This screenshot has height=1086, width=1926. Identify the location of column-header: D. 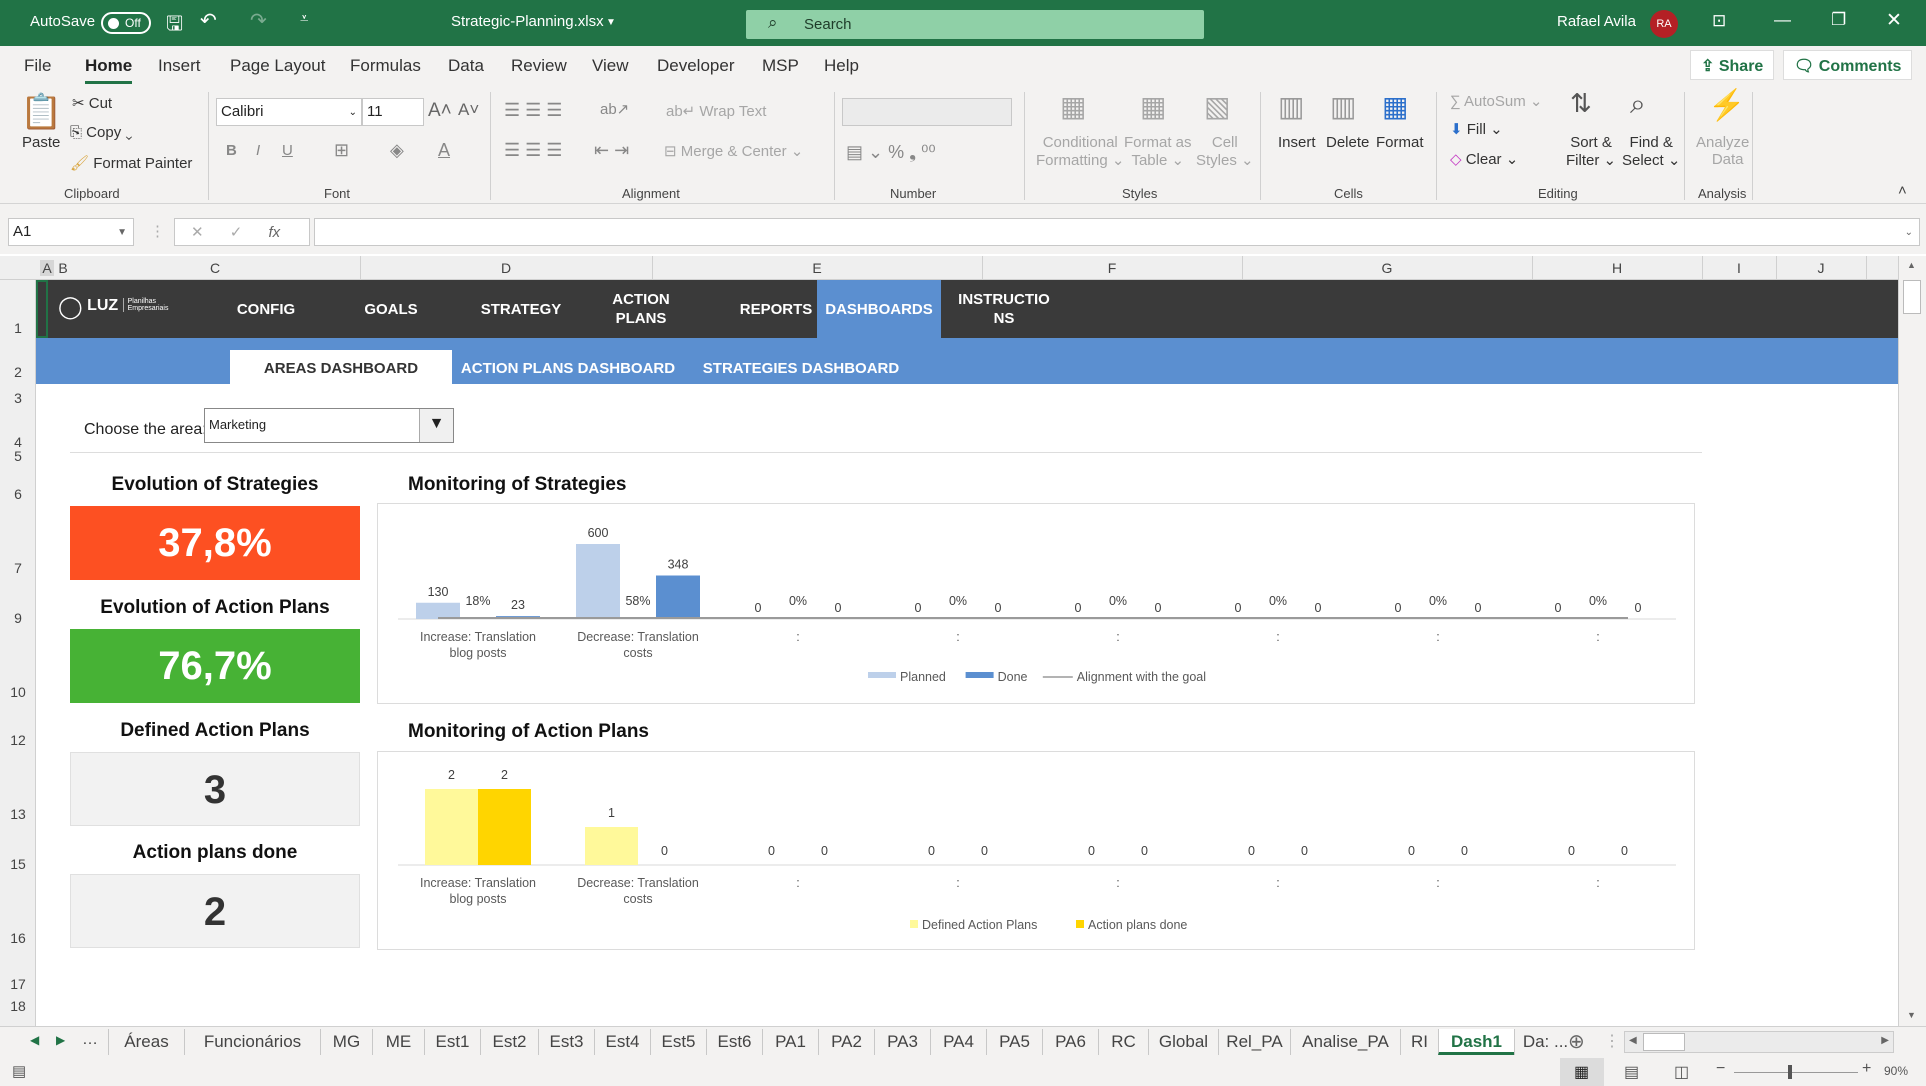
(506, 268).